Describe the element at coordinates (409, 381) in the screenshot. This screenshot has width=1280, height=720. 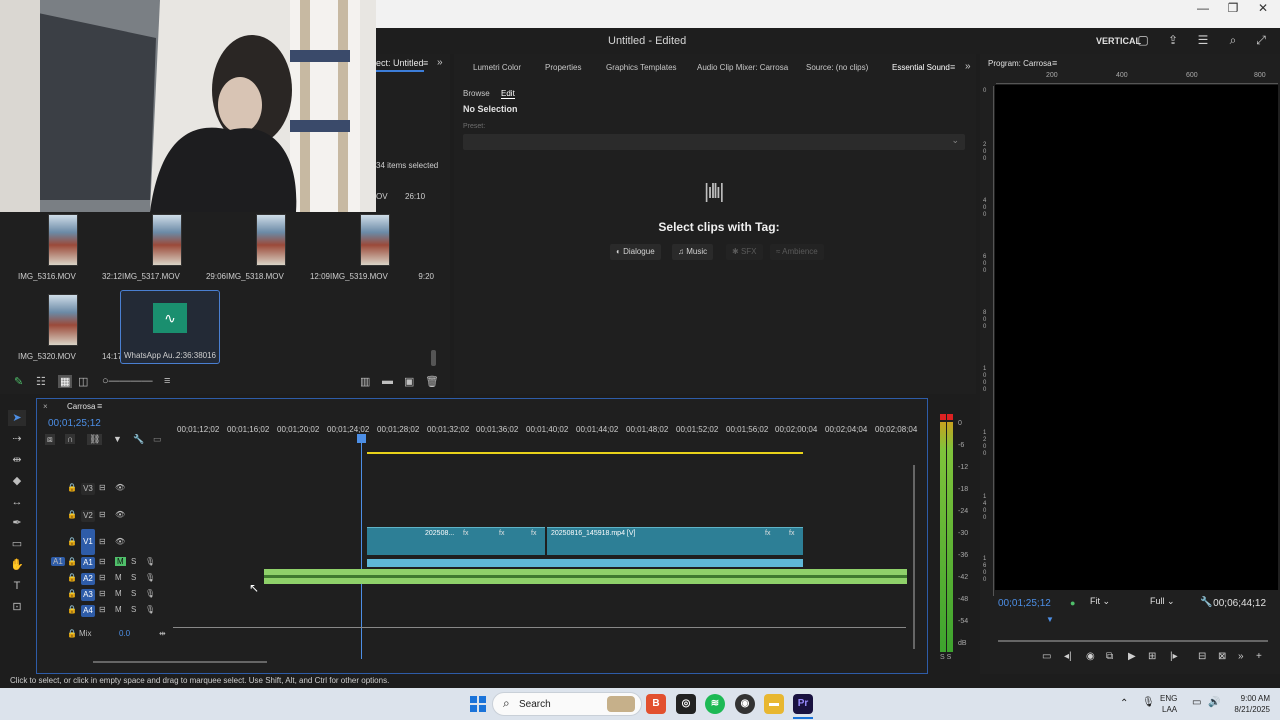
I see `new-item-icon: ▣` at that location.